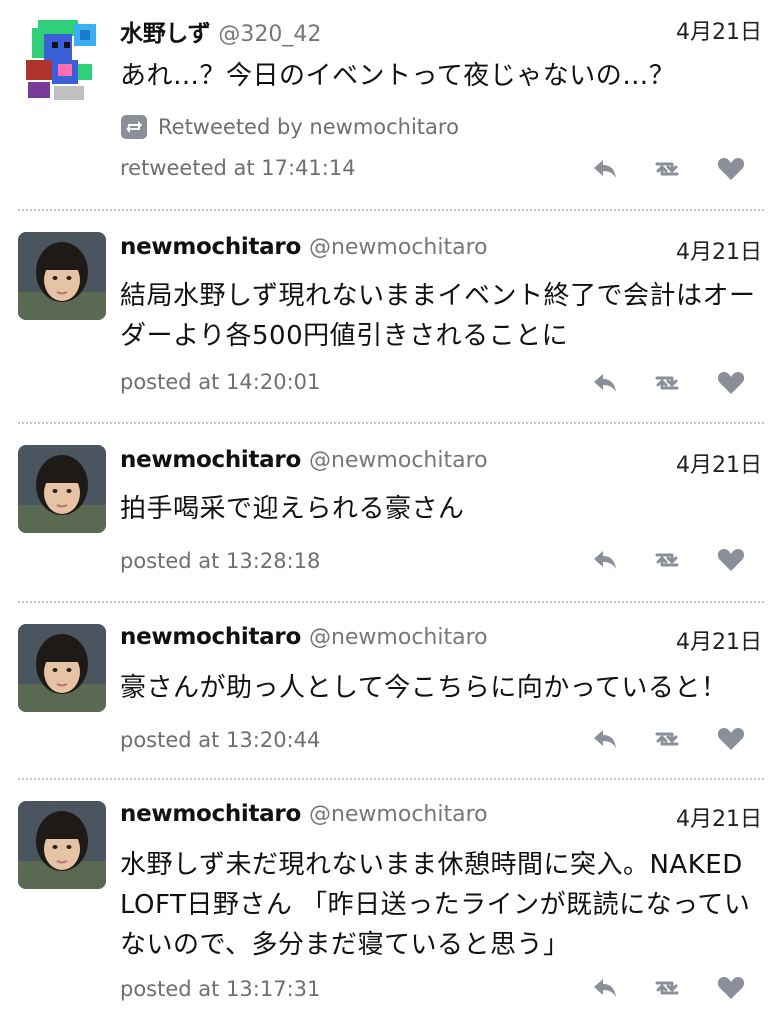  I want to click on timestamp: posted at 13:20:44, so click(220, 740).